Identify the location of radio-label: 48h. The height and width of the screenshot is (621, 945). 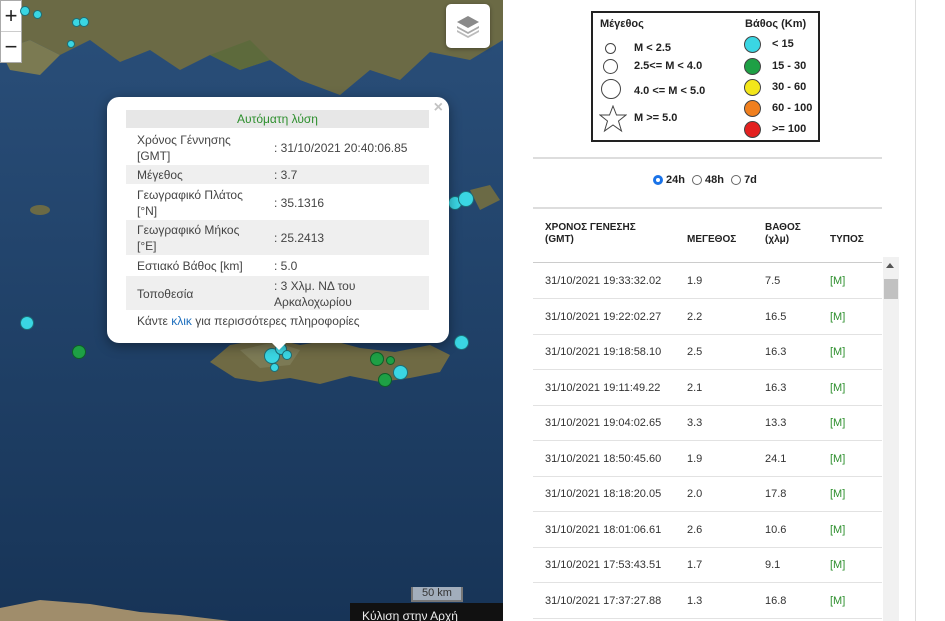
(714, 180).